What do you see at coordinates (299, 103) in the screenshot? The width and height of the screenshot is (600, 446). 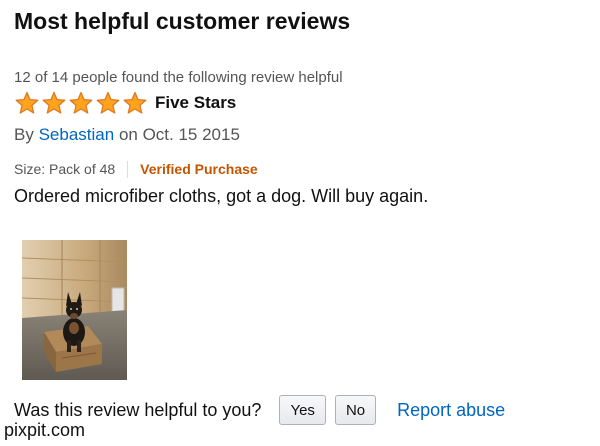 I see `rating-row: Five Stars` at bounding box center [299, 103].